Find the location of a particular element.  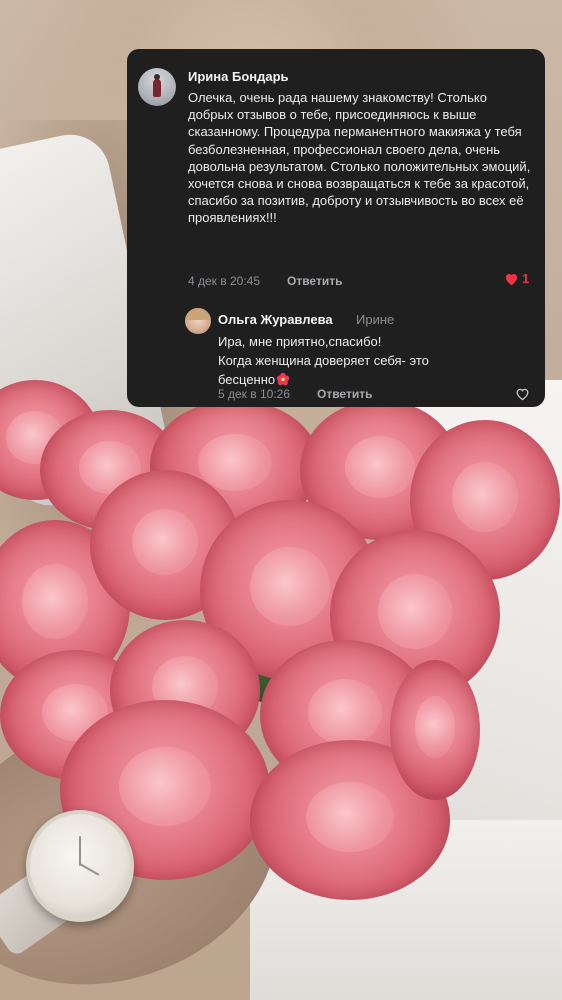

avatar-hair is located at coordinates (198, 314).